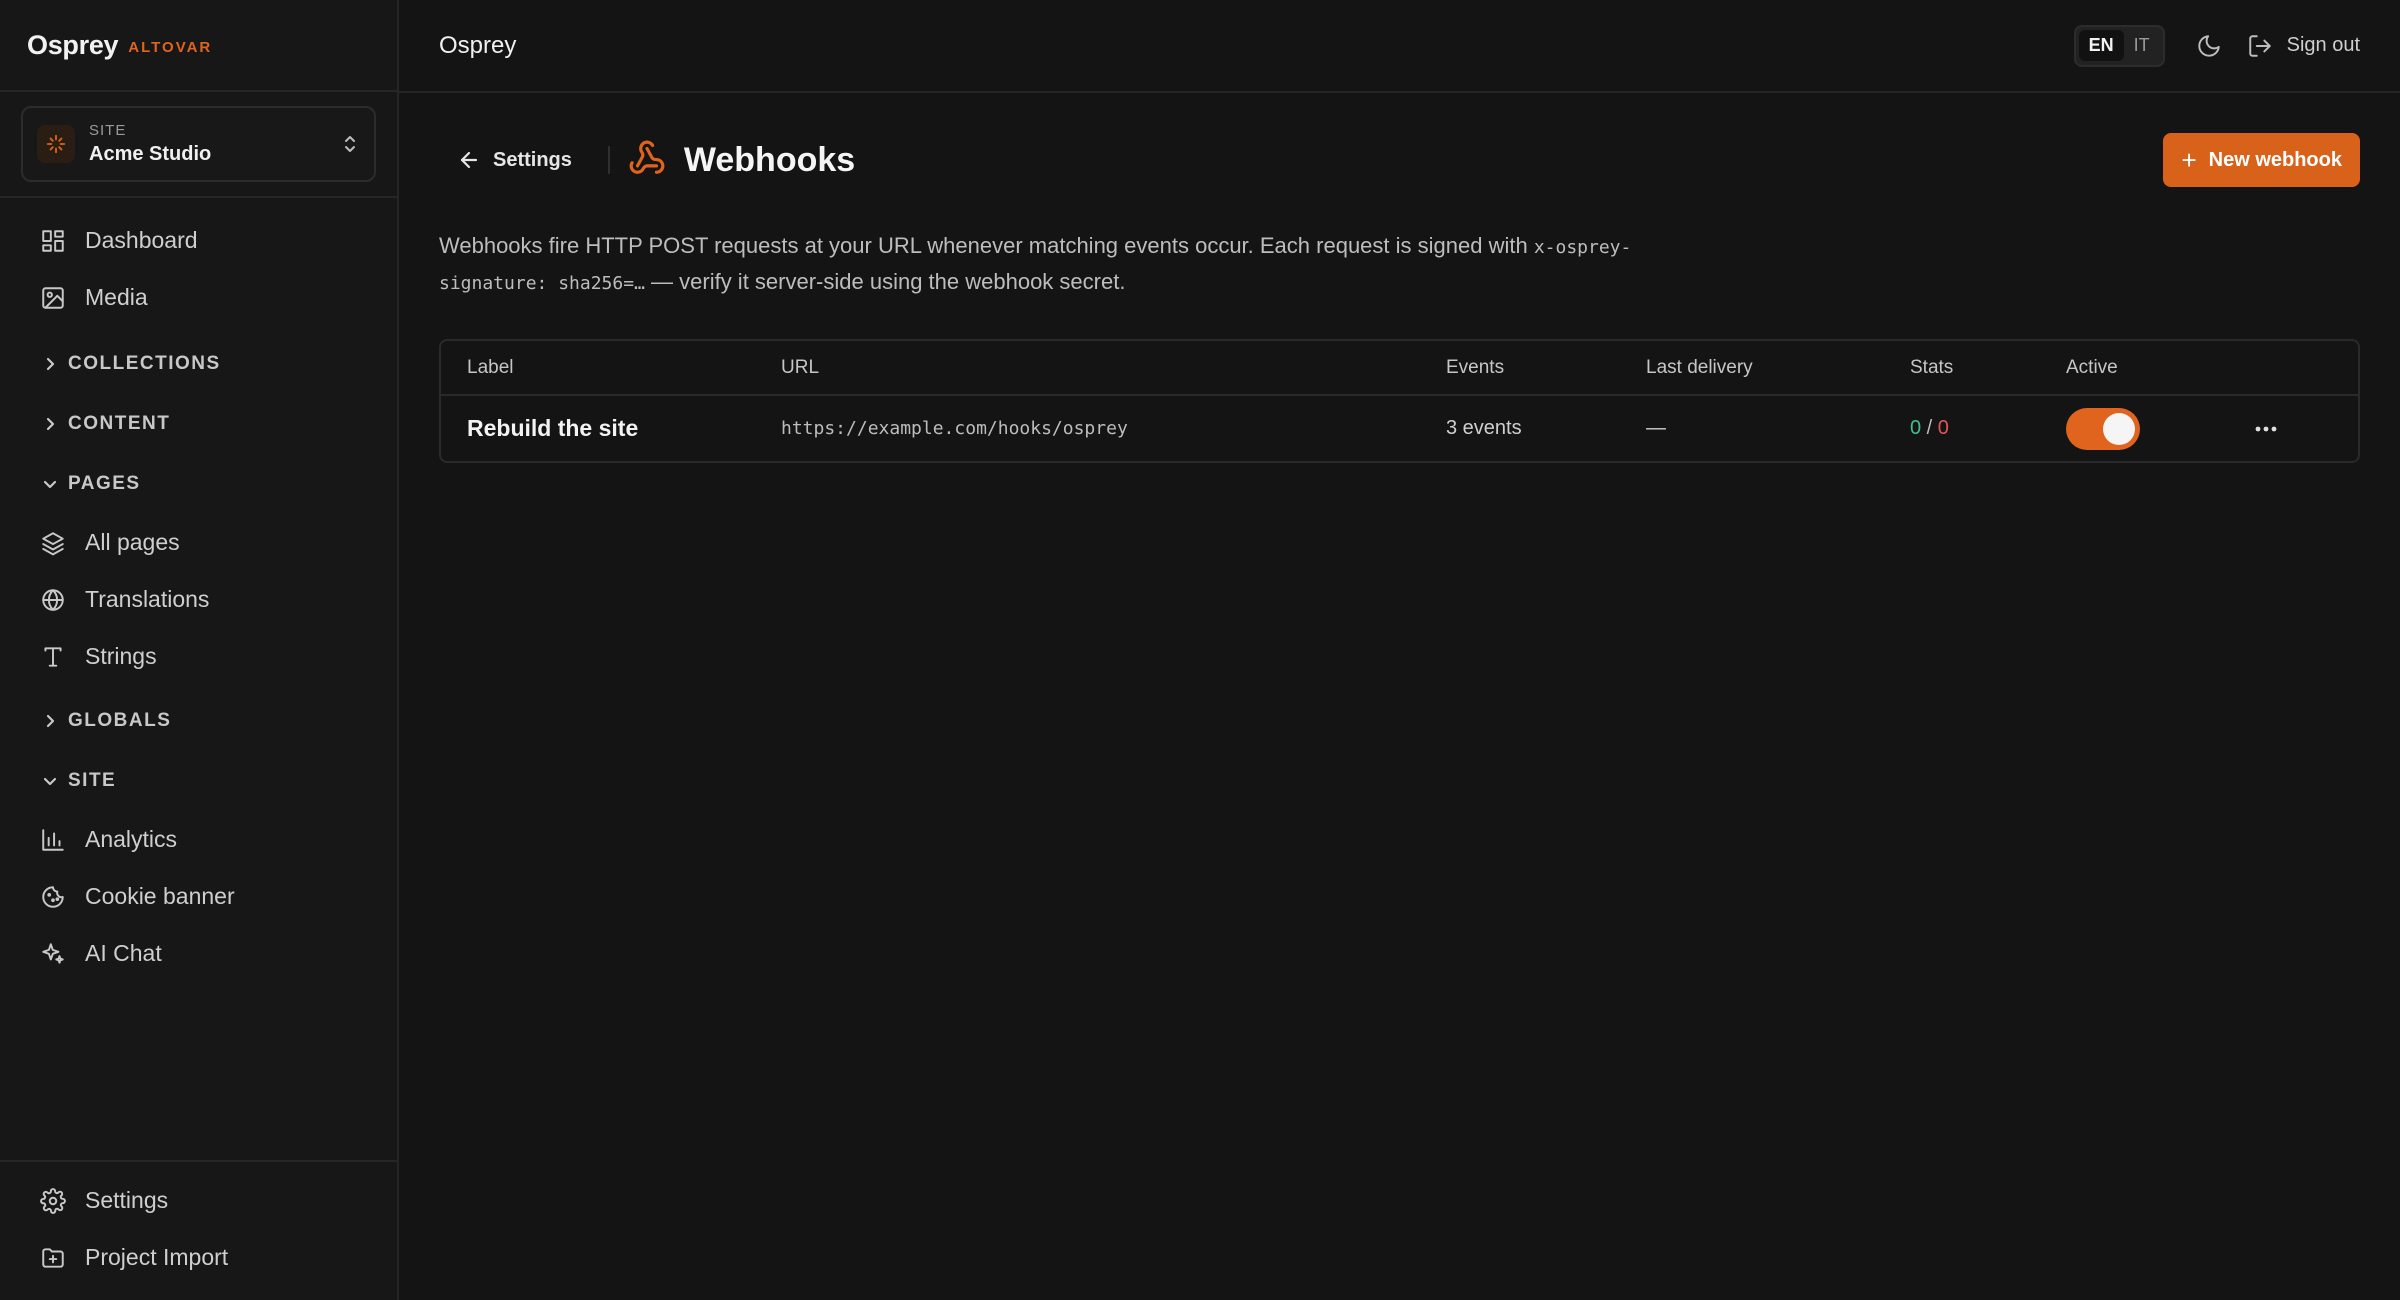  I want to click on sidebar-item-label: Translations, so click(147, 599).